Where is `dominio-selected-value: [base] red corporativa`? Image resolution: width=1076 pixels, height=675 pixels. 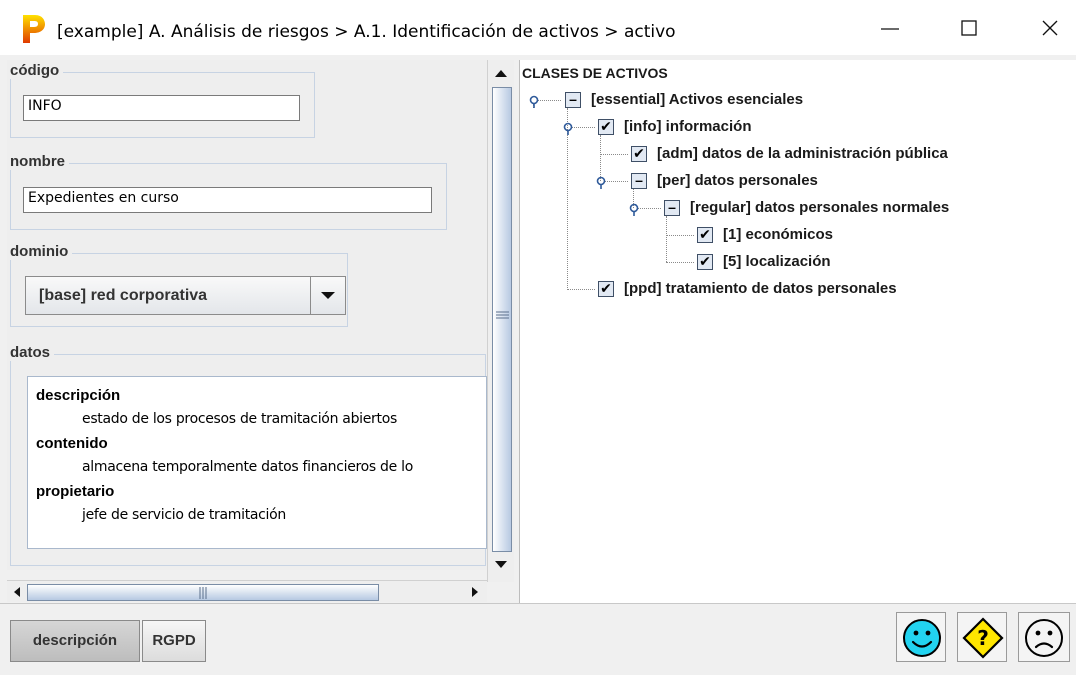 dominio-selected-value: [base] red corporativa is located at coordinates (123, 295).